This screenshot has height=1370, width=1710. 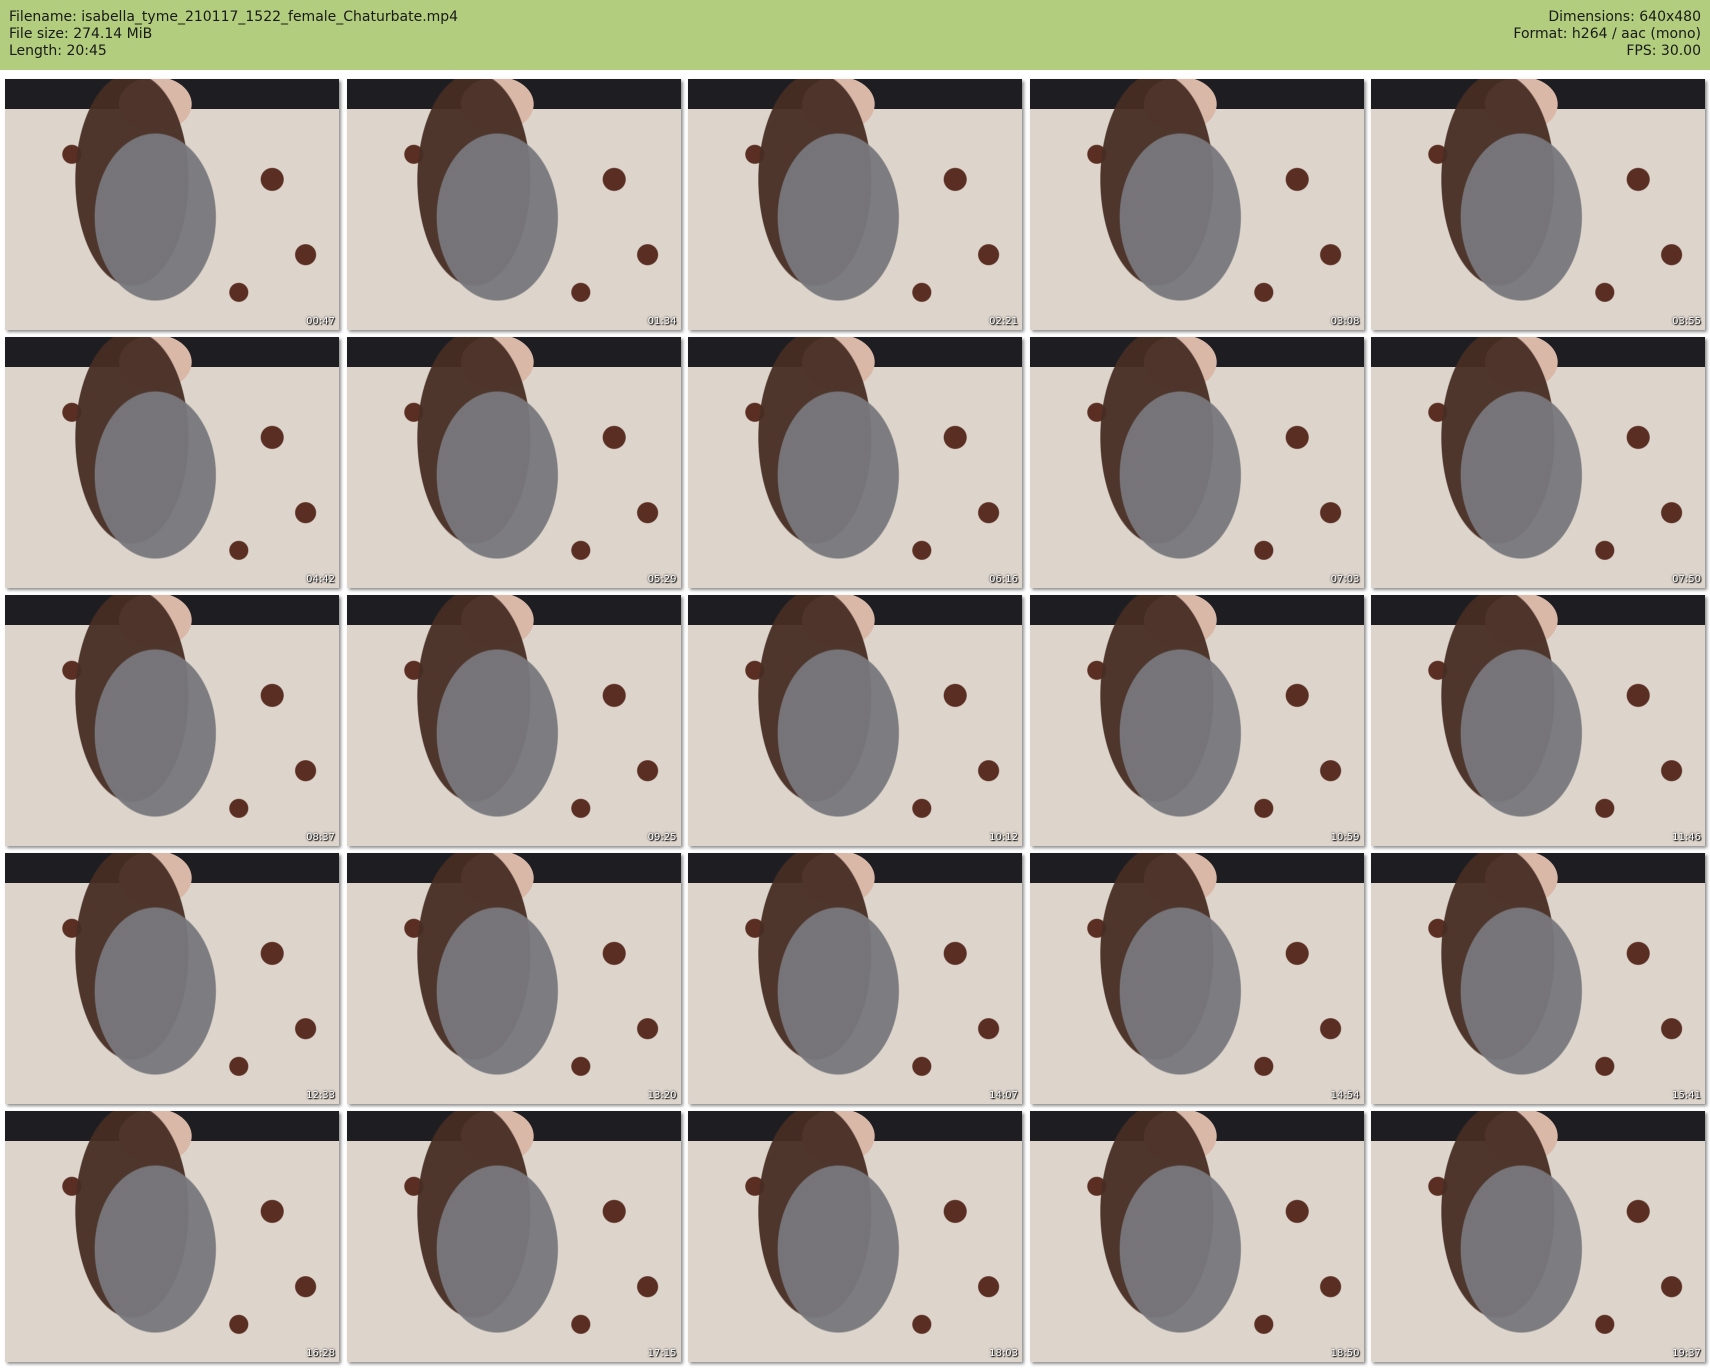 What do you see at coordinates (172, 204) in the screenshot?
I see `video-thumbnail: 00:47` at bounding box center [172, 204].